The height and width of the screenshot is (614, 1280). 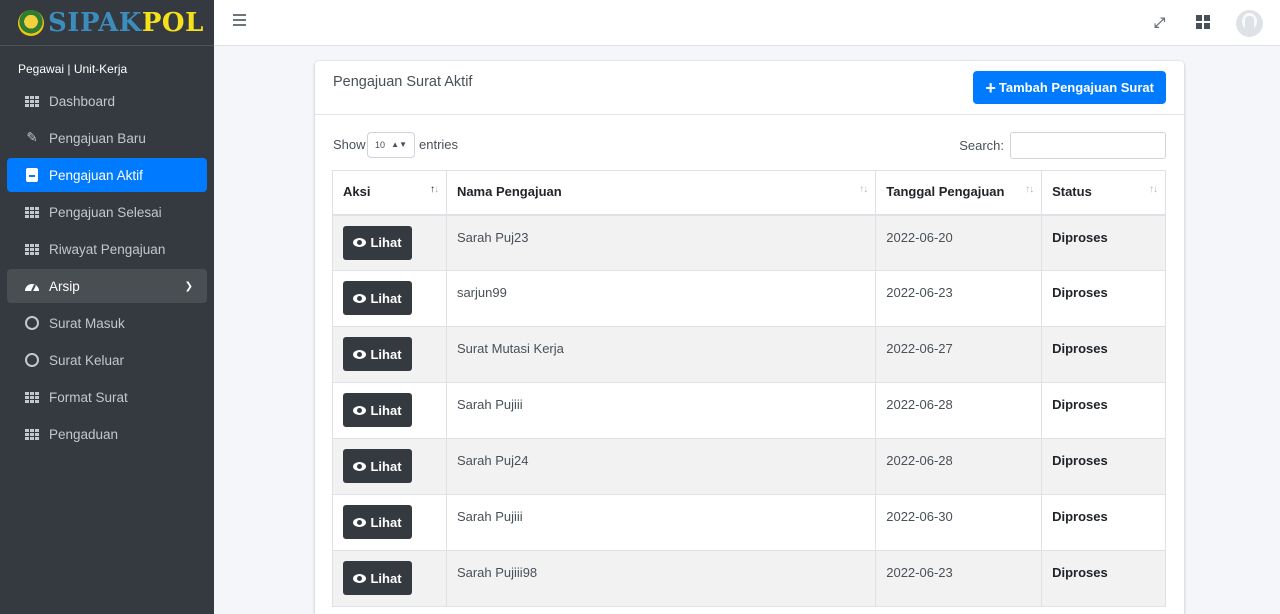 I want to click on apps-grid-icon, so click(x=1203, y=22).